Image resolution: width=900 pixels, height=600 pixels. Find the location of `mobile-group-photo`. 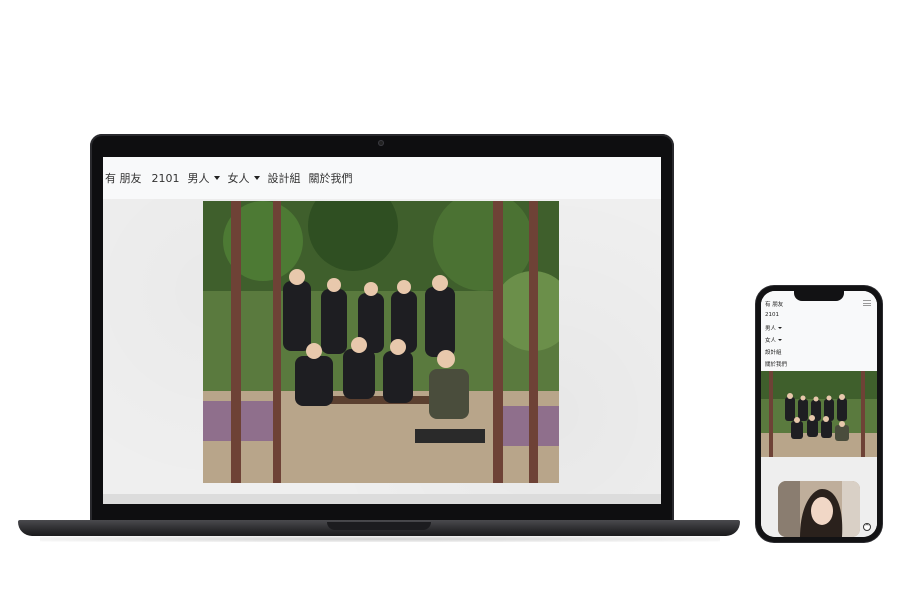

mobile-group-photo is located at coordinates (819, 414).